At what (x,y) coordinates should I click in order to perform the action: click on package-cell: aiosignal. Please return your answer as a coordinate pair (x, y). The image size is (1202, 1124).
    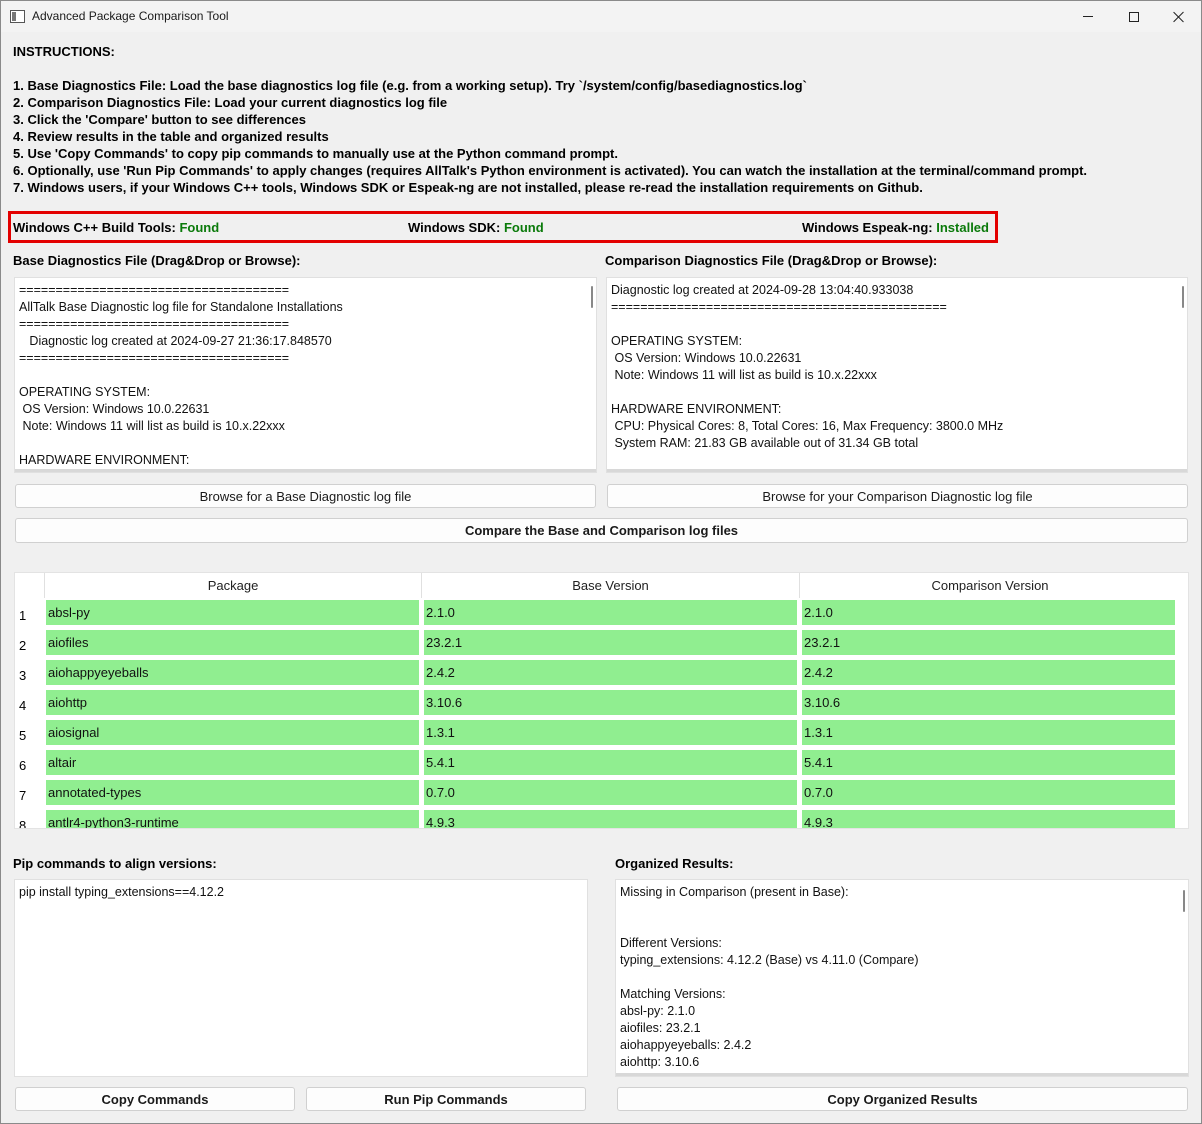
    Looking at the image, I should click on (232, 732).